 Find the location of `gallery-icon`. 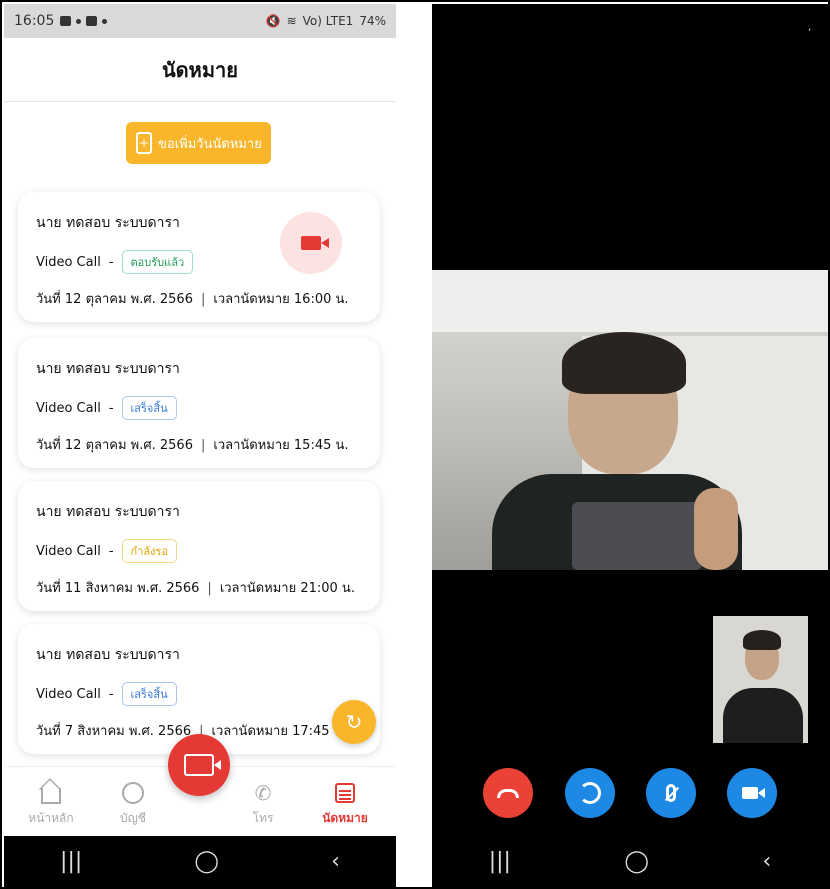

gallery-icon is located at coordinates (66, 21).